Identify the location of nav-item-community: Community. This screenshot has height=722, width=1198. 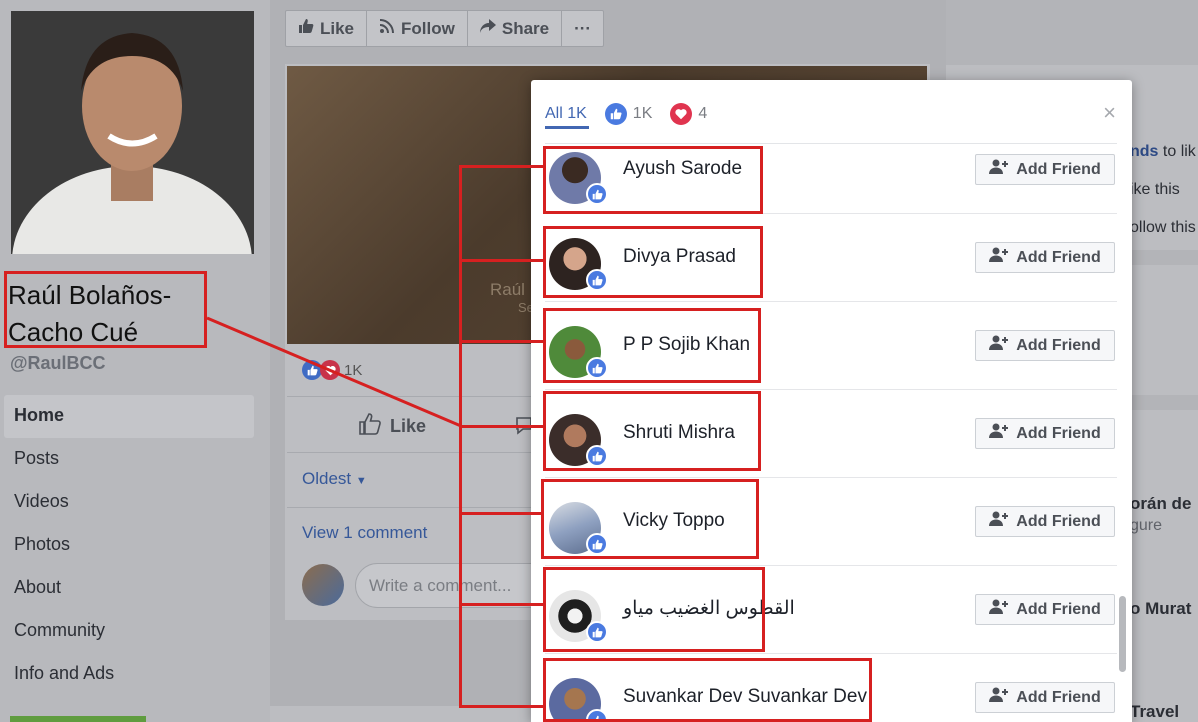
(129, 631).